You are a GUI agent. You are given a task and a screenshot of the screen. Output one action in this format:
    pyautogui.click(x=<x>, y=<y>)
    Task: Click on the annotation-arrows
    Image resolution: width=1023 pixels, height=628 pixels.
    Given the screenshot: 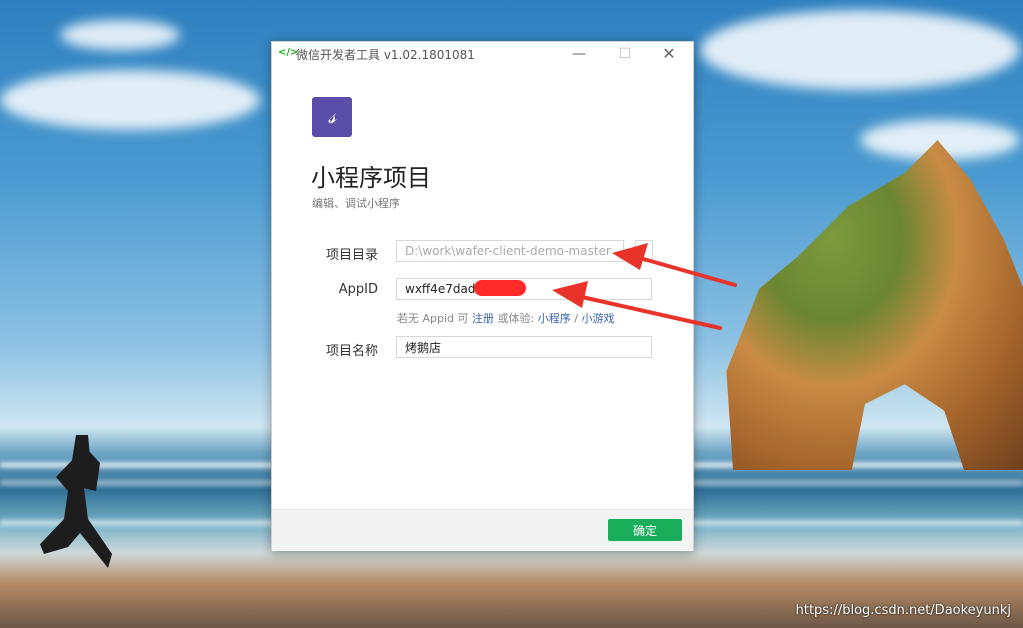 What is the action you would take?
    pyautogui.click(x=644, y=286)
    